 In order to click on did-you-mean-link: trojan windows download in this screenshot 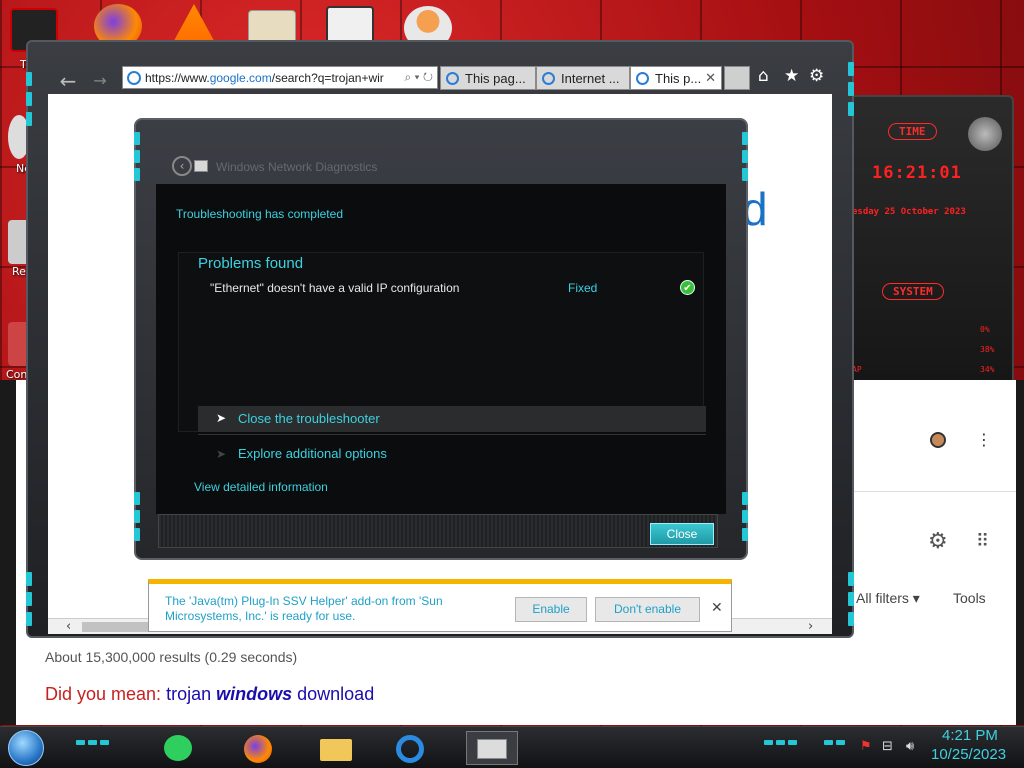, I will do `click(270, 694)`.